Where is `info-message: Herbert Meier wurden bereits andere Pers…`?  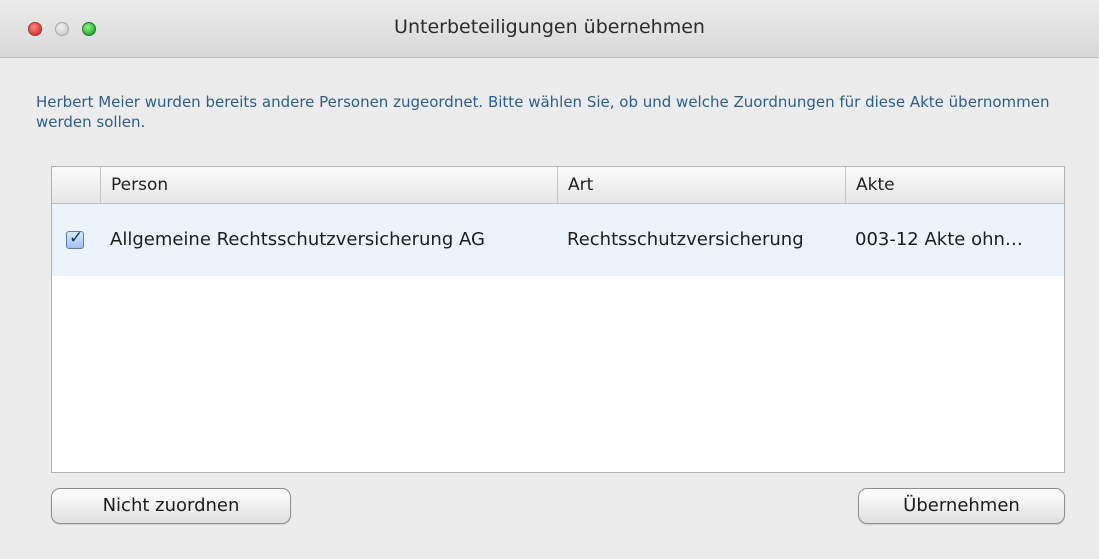 info-message: Herbert Meier wurden bereits andere Pers… is located at coordinates (543, 112).